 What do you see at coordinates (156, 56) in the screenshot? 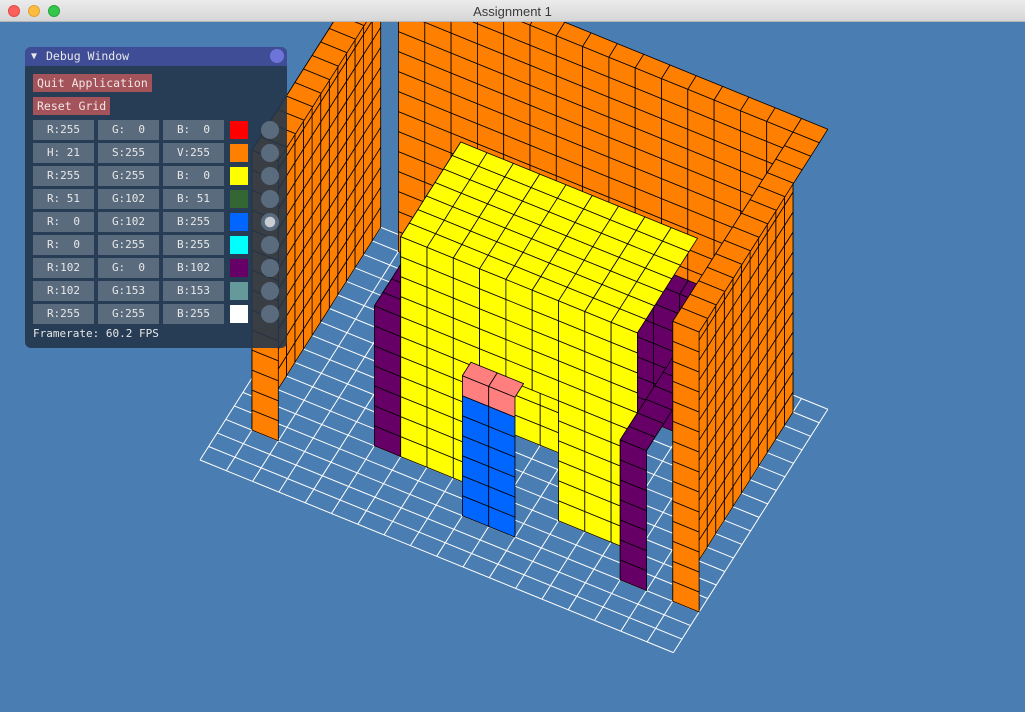
I see `debug-window-header: ▼ Debug Window` at bounding box center [156, 56].